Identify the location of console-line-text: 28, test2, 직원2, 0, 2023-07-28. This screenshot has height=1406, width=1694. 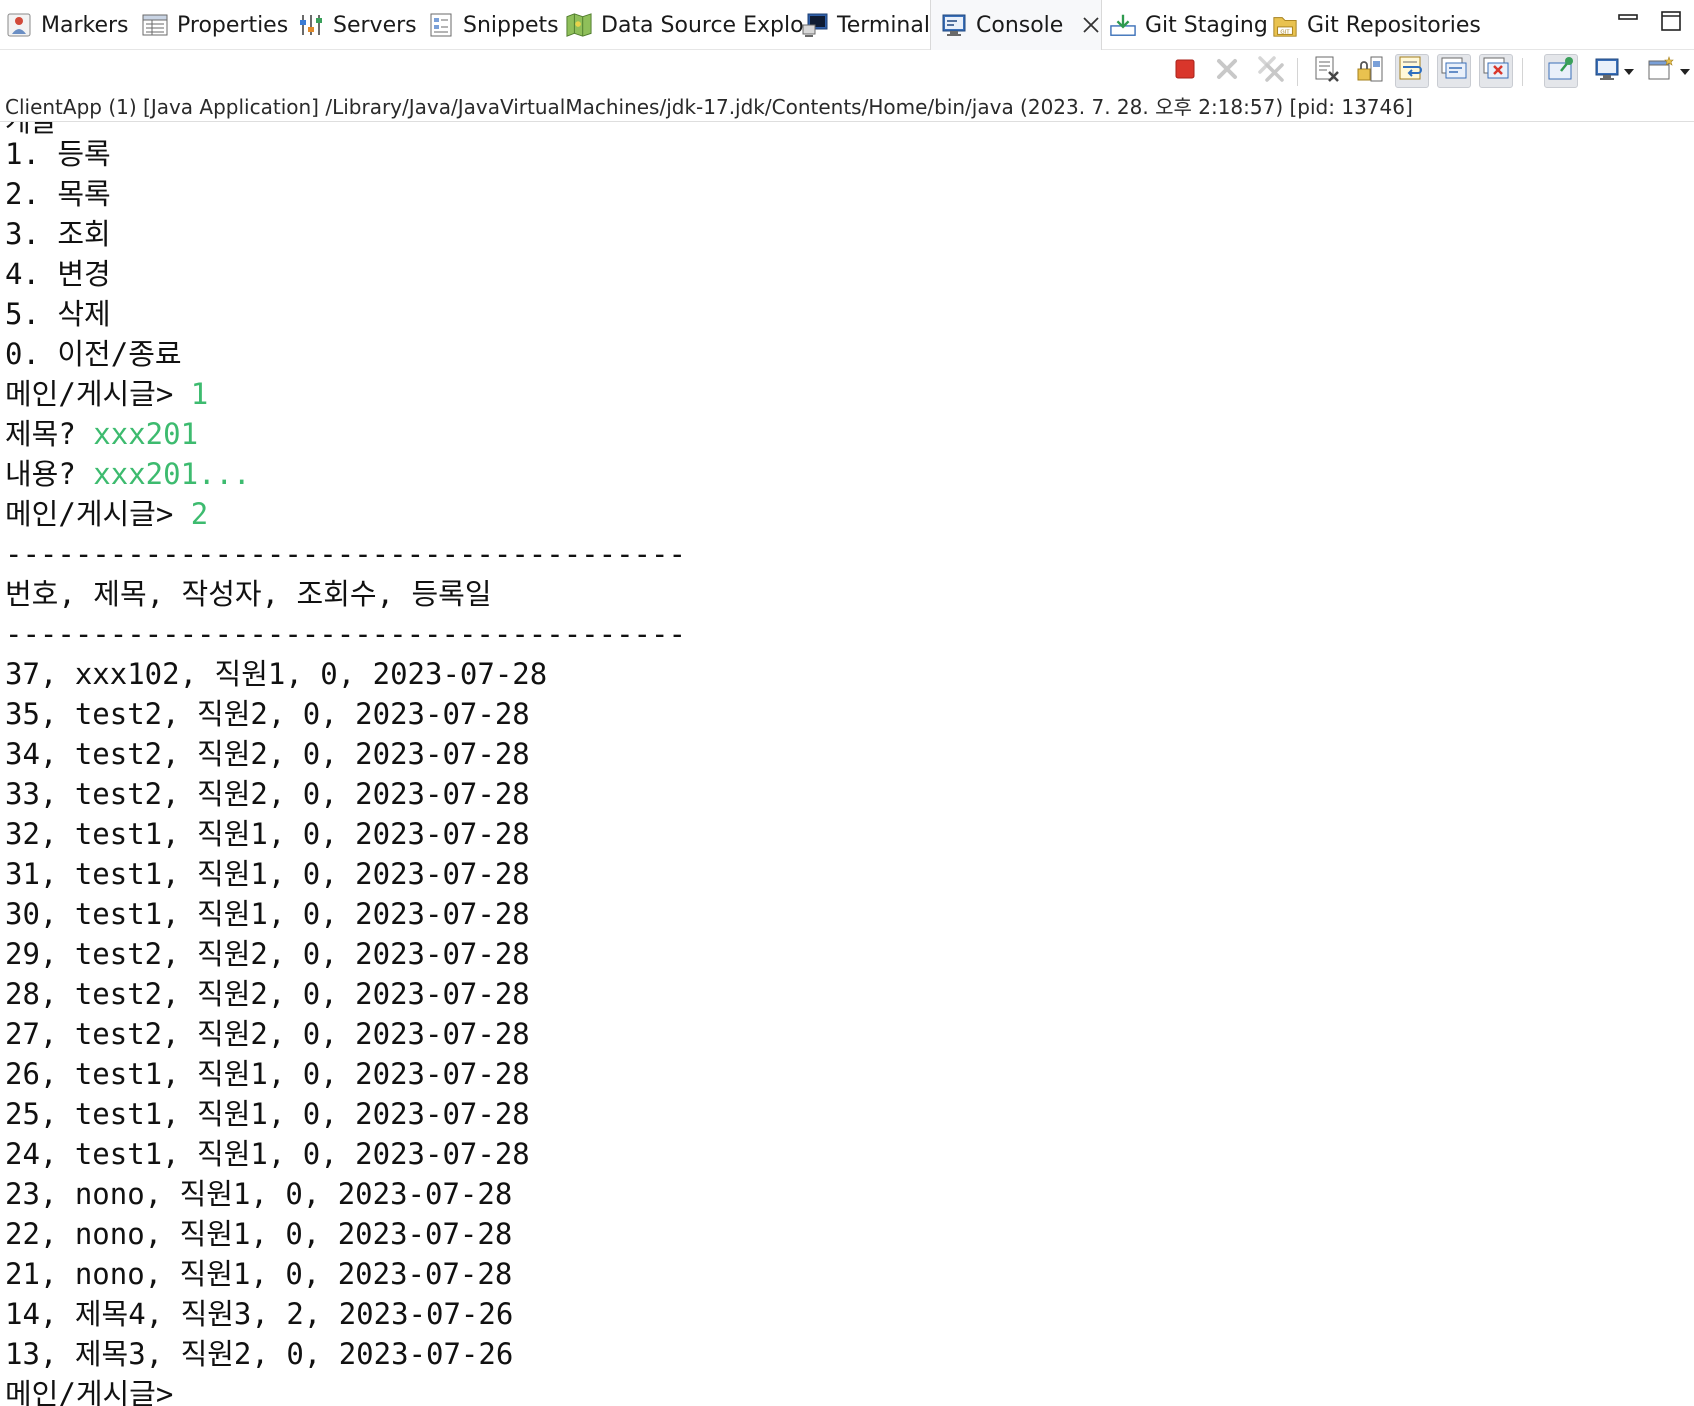
(267, 994).